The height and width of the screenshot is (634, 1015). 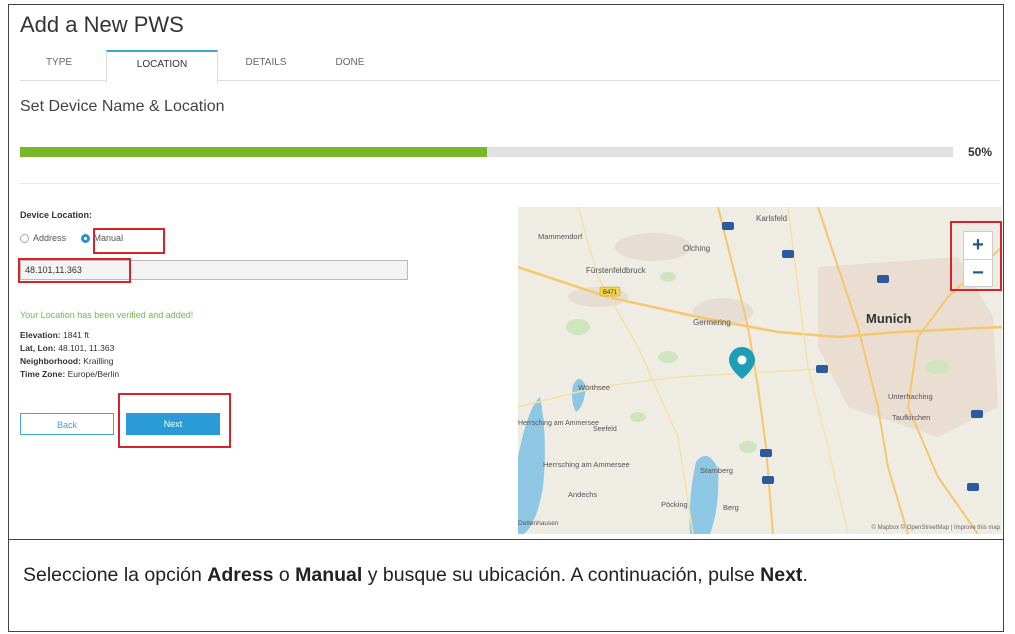 What do you see at coordinates (253, 152) in the screenshot?
I see `progress-fill` at bounding box center [253, 152].